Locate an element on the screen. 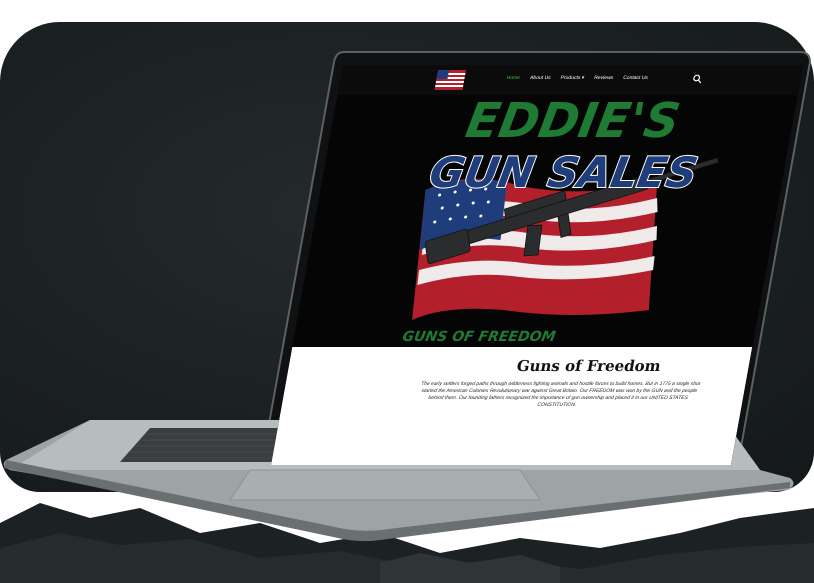 This screenshot has height=583, width=814. logo-tagline: GUNS OF FREEDOM is located at coordinates (479, 337).